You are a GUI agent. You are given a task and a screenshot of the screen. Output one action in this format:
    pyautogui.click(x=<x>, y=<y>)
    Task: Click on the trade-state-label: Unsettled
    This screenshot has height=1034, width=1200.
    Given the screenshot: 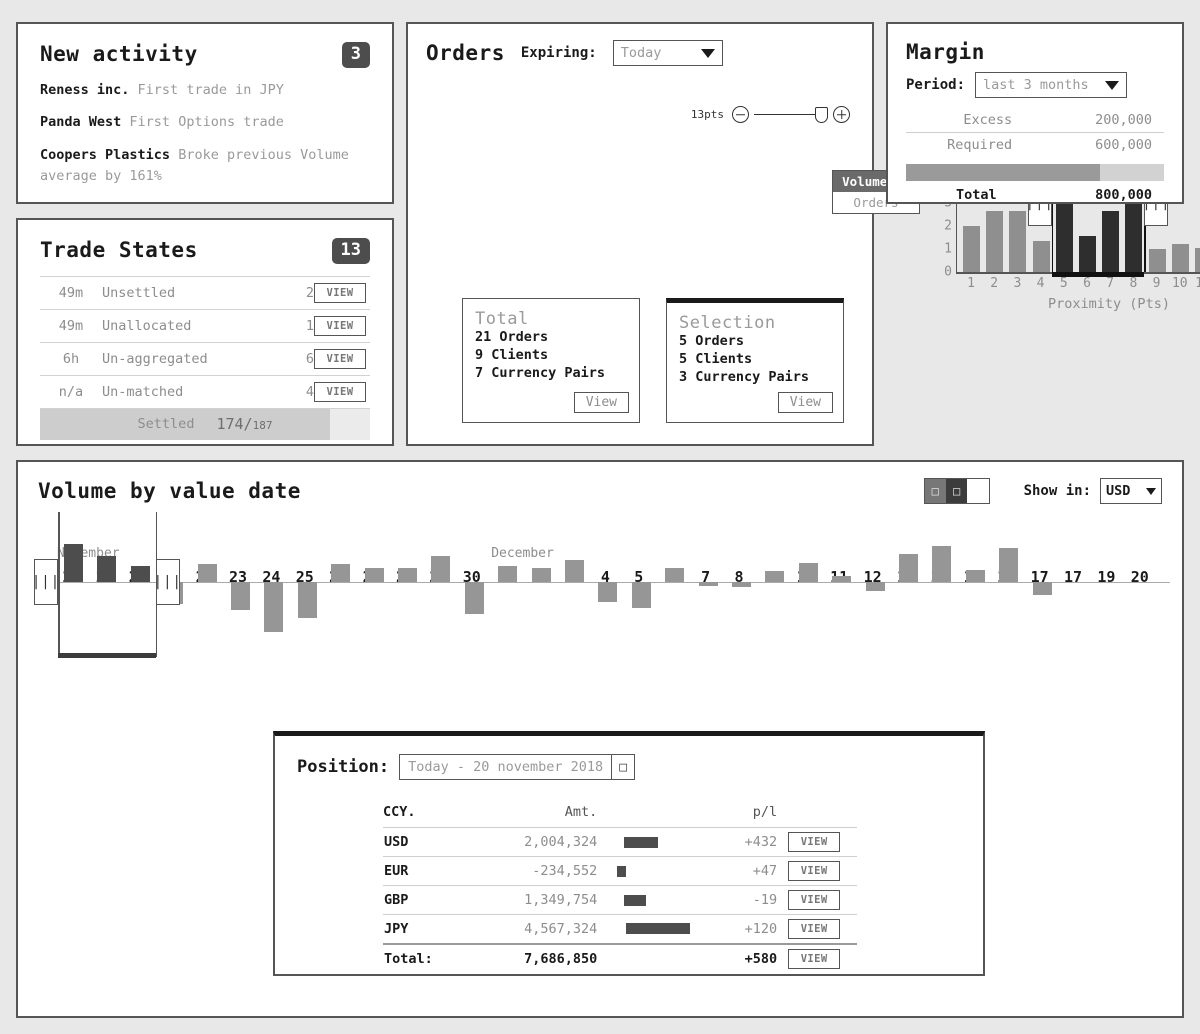 What is the action you would take?
    pyautogui.click(x=200, y=292)
    